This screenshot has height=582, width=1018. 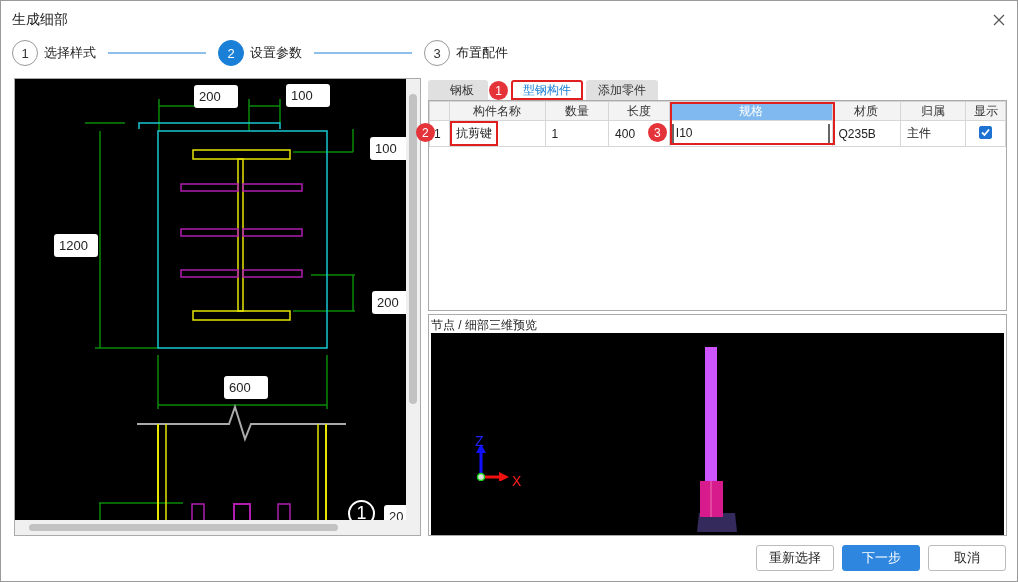 I want to click on show-checkbox, so click(x=986, y=132).